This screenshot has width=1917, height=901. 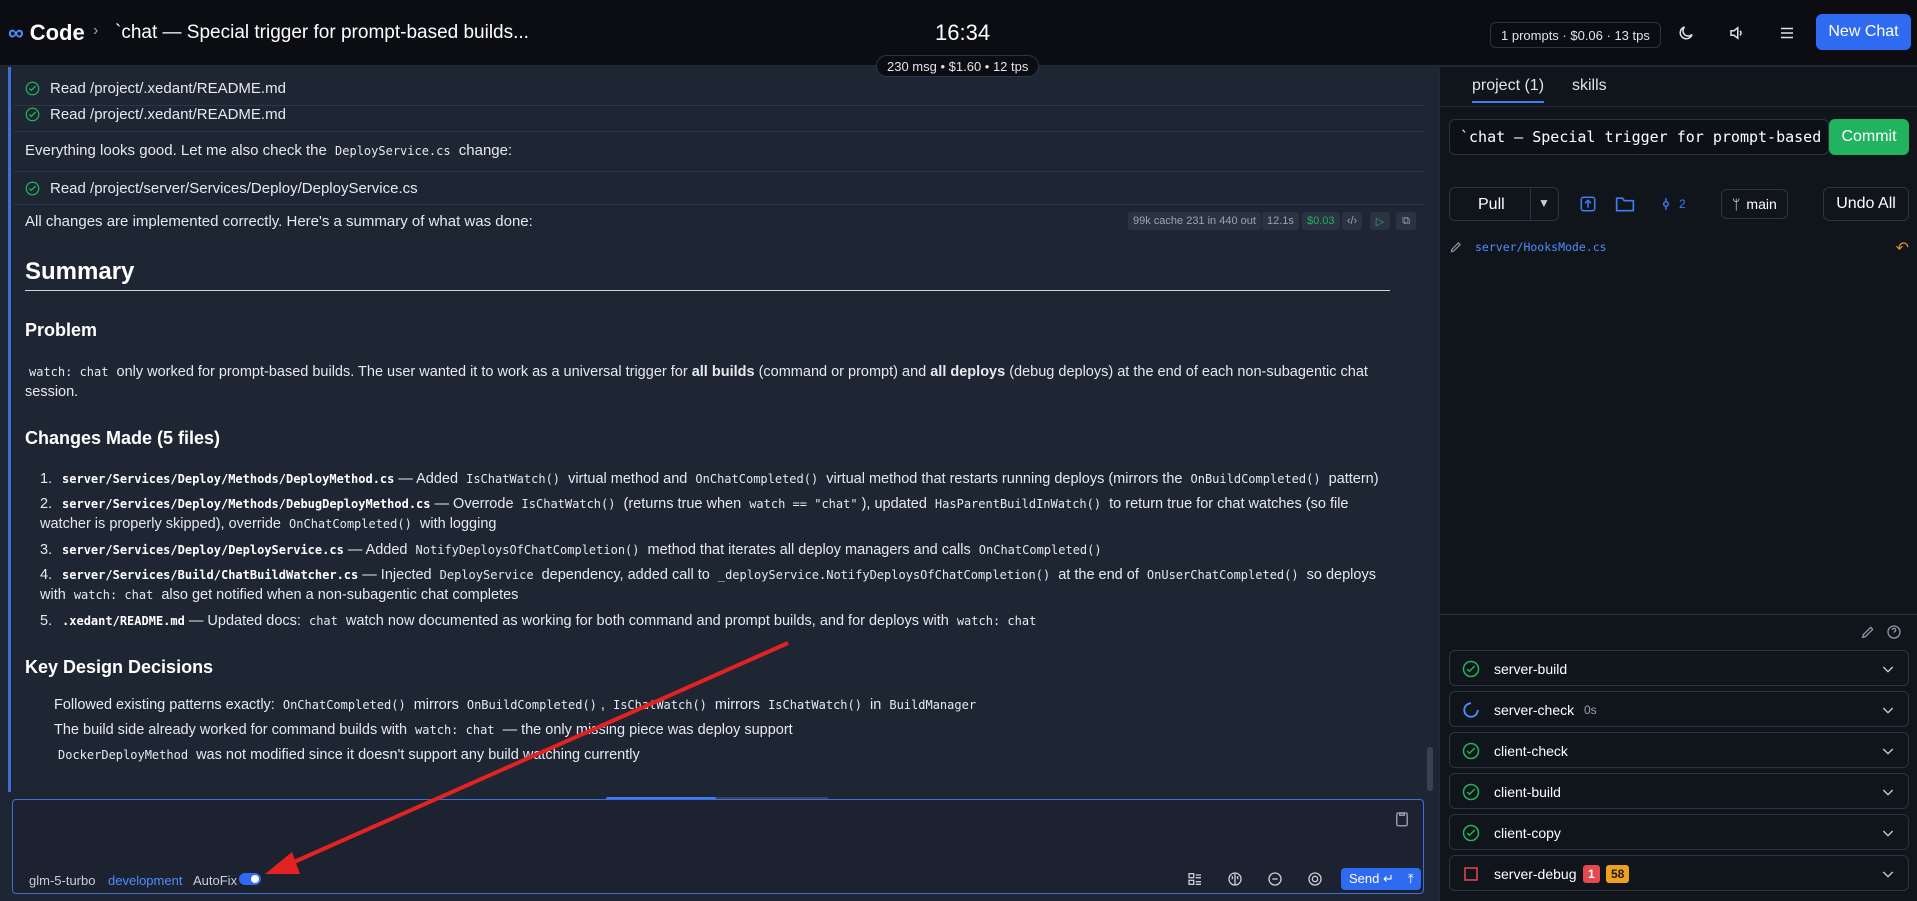 What do you see at coordinates (718, 880) in the screenshot?
I see `input-toolbar: glm-5-turbo development AutoFix Send ↵ ⤒` at bounding box center [718, 880].